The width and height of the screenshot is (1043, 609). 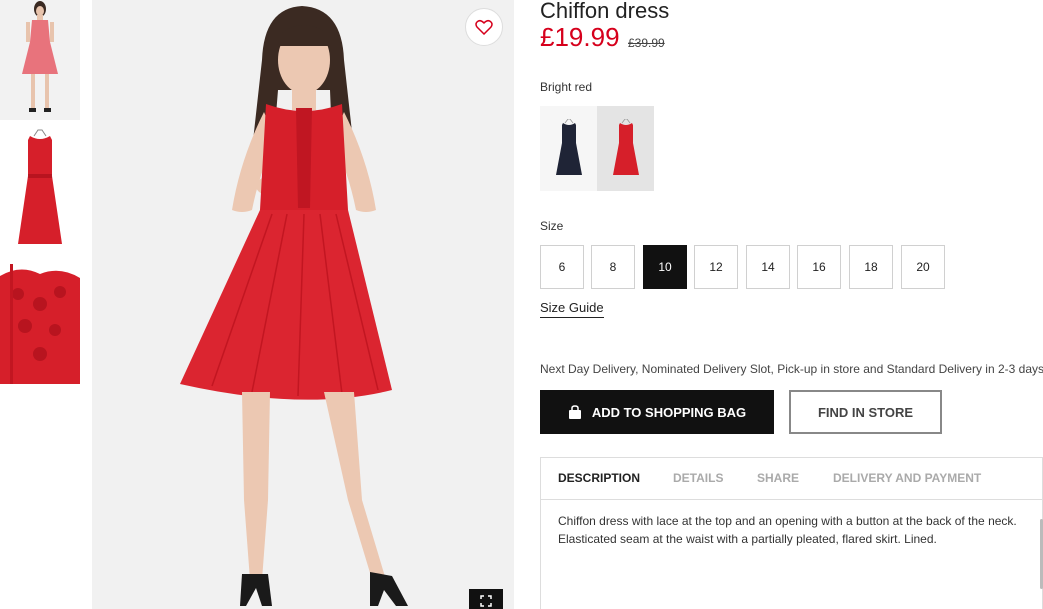 I want to click on color-swatch-bright-red, so click(x=625, y=148).